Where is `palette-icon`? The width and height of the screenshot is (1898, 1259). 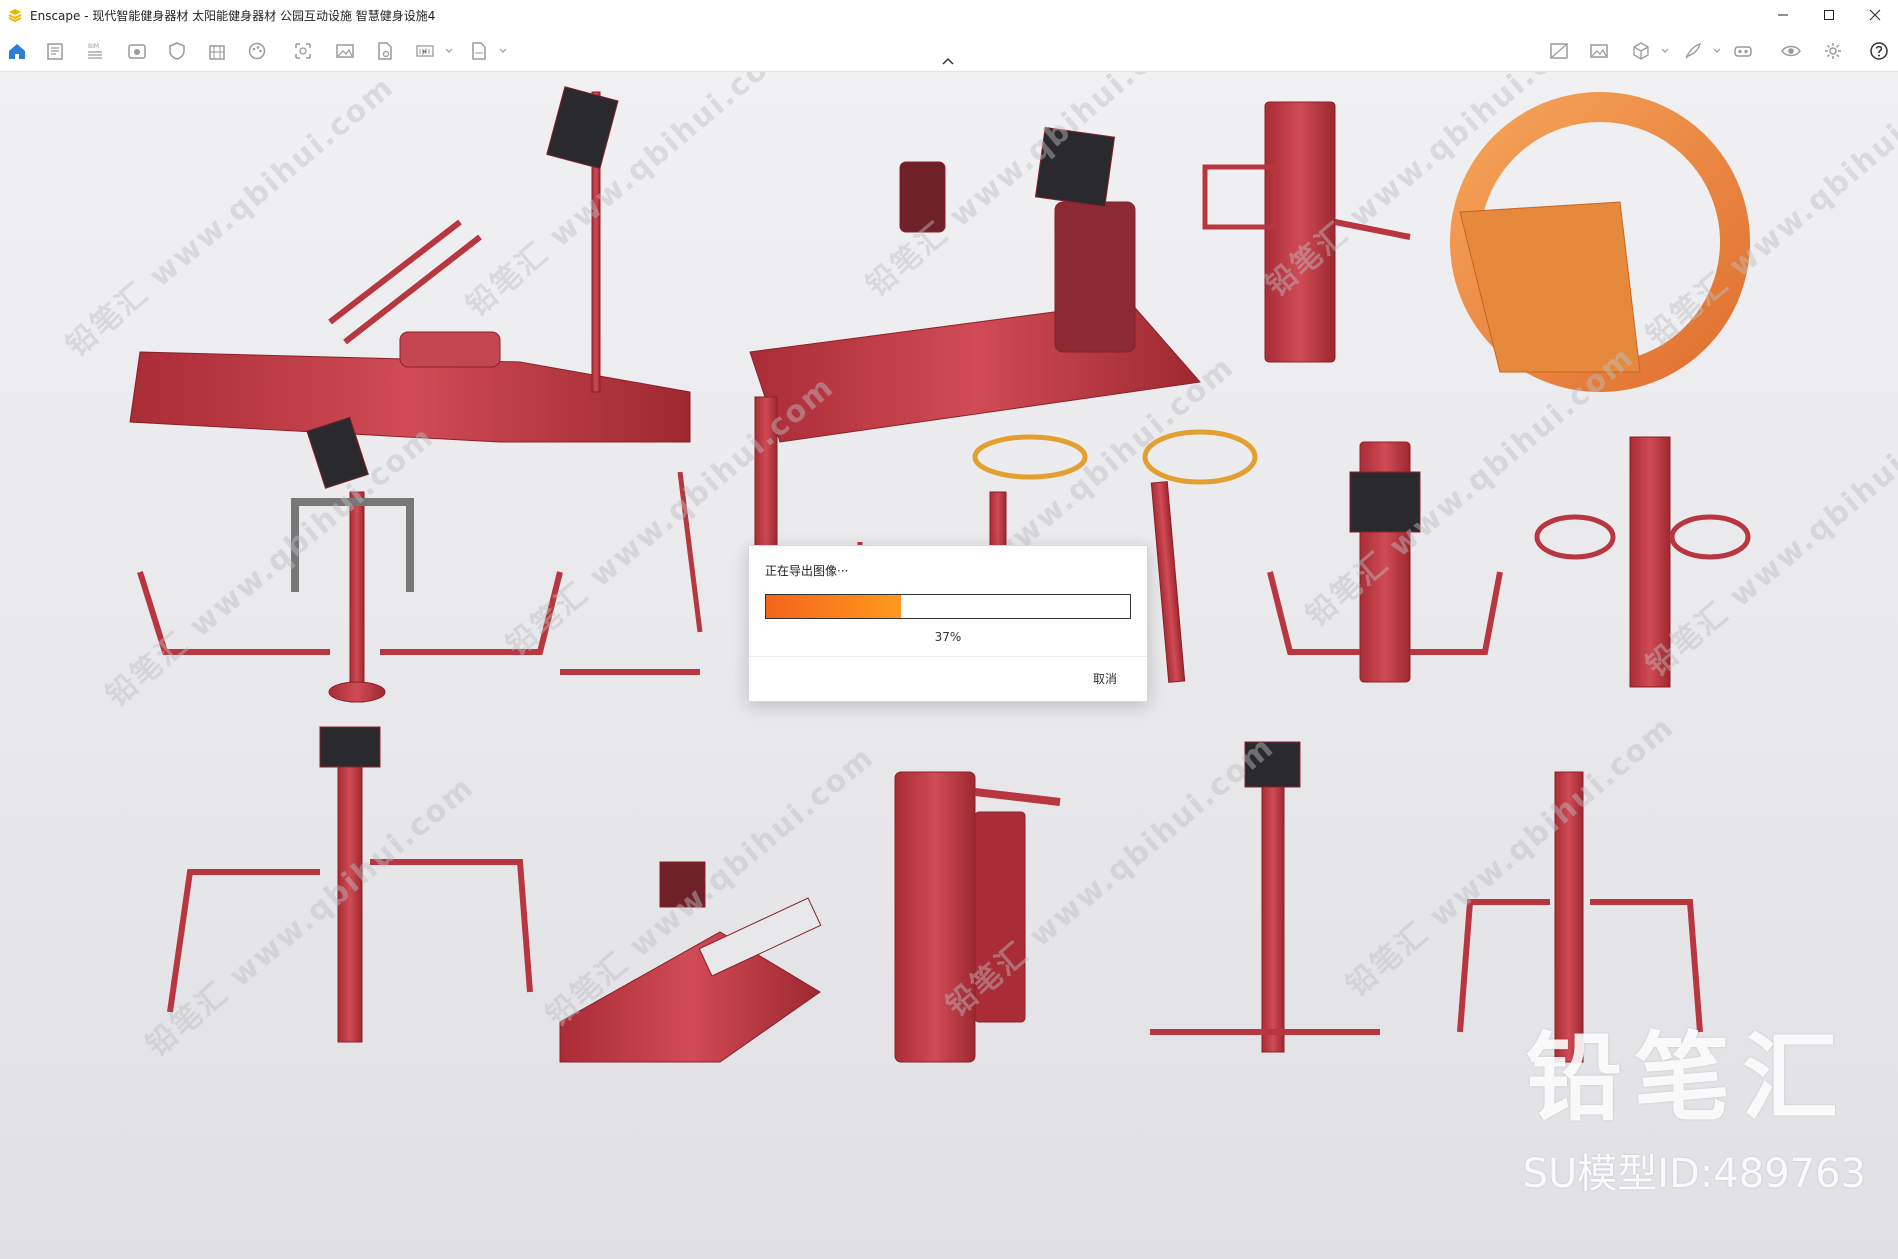
palette-icon is located at coordinates (257, 51).